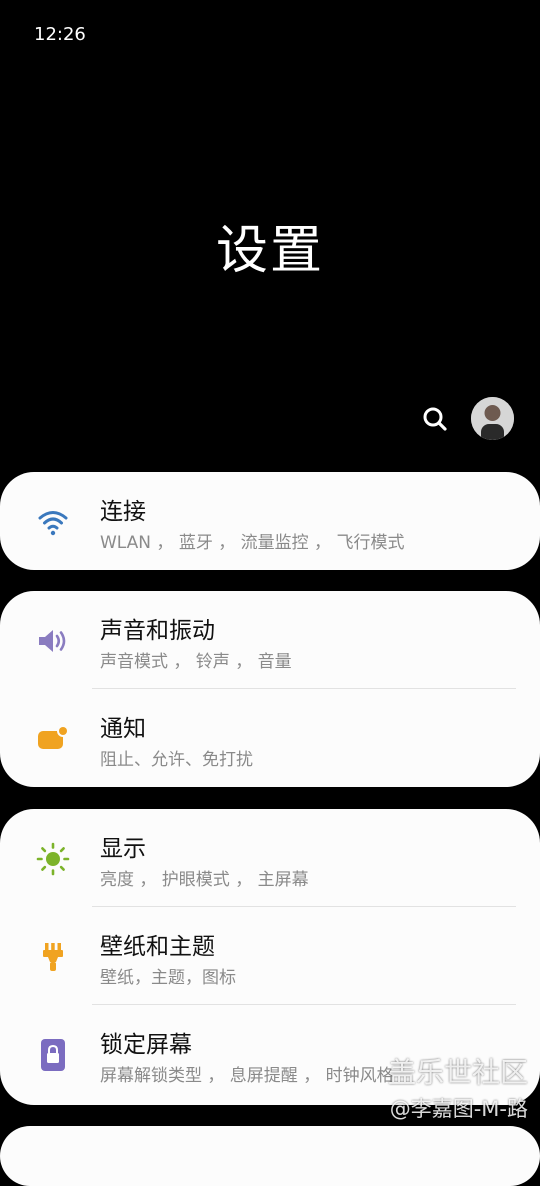 This screenshot has width=540, height=1186. What do you see at coordinates (53, 957) in the screenshot?
I see `paint-brush-icon` at bounding box center [53, 957].